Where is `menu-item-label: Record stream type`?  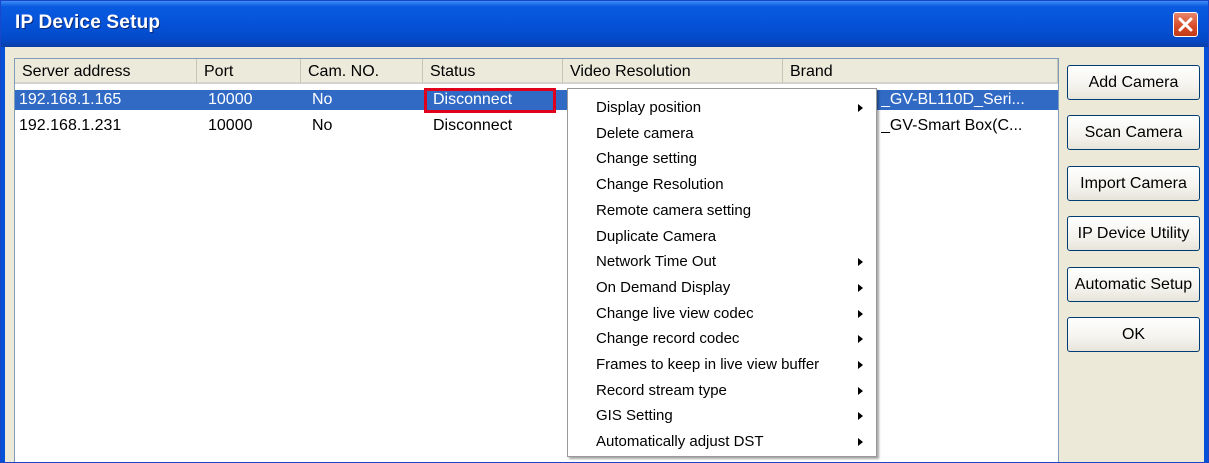
menu-item-label: Record stream type is located at coordinates (661, 390).